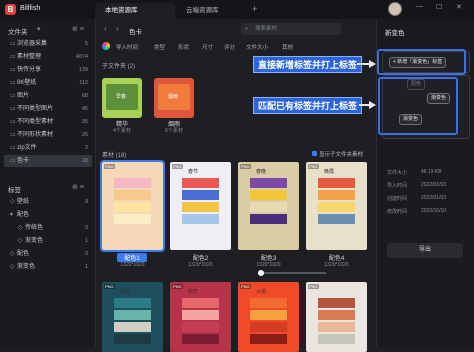  What do you see at coordinates (18, 31) in the screenshot?
I see `folders-header: 文件夹` at bounding box center [18, 31].